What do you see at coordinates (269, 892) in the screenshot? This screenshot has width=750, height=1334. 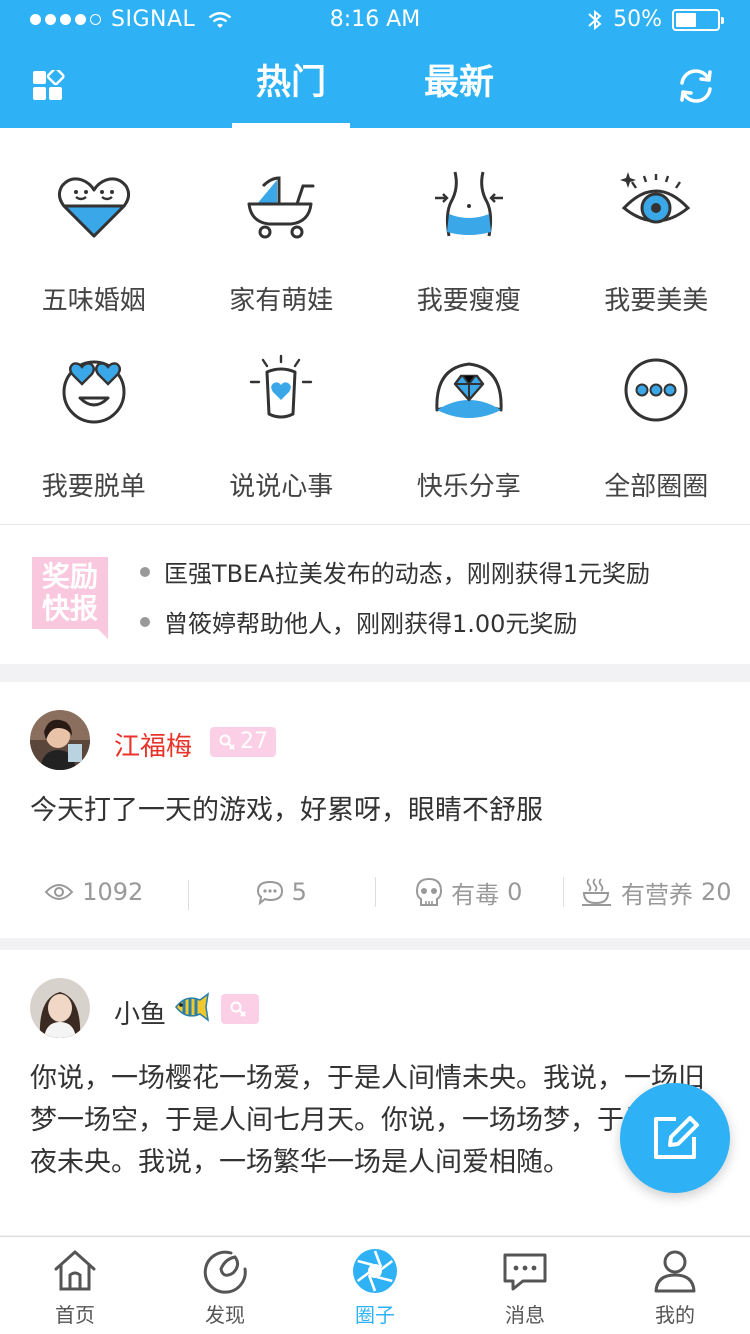 I see `comment-icon` at bounding box center [269, 892].